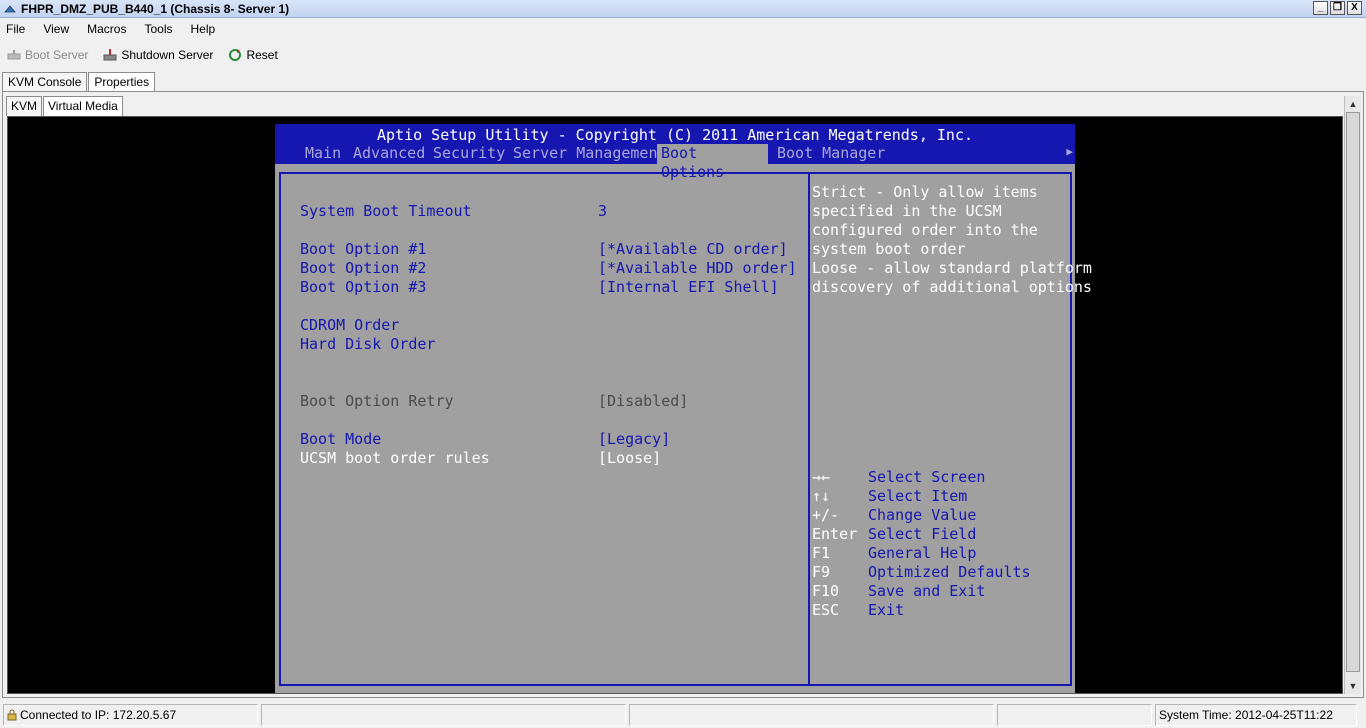 The image size is (1366, 728). Describe the element at coordinates (907, 211) in the screenshot. I see `help-text-line: specified in the UCSM` at that location.